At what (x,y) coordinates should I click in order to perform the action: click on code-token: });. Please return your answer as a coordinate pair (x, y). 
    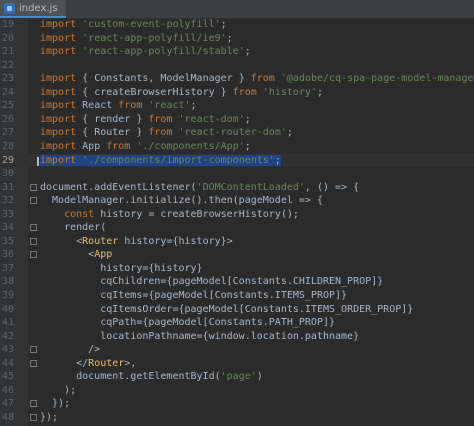
    Looking at the image, I should click on (49, 417).